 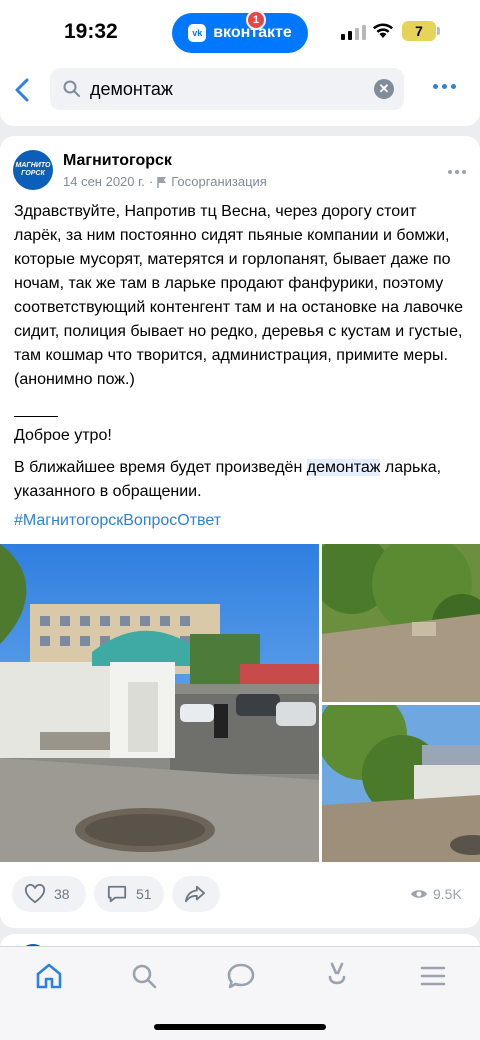 I want to click on reply-text-before: В ближайшее время будет произведён, so click(x=160, y=467).